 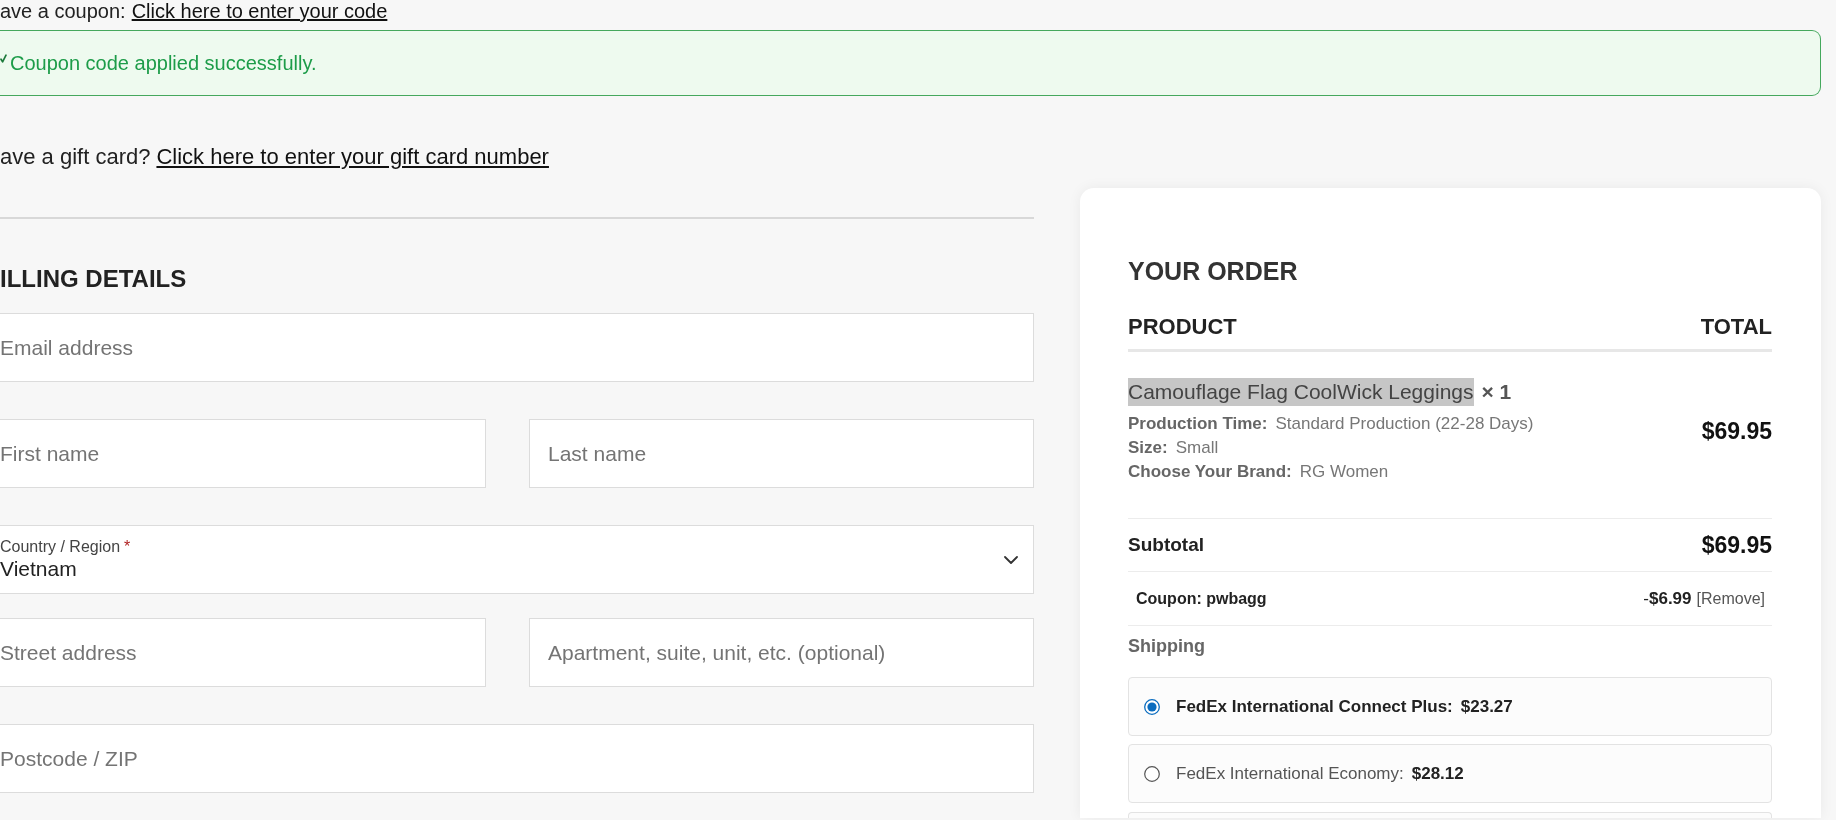 What do you see at coordinates (259, 11) in the screenshot?
I see `enter-coupon-link: Click here to enter your code` at bounding box center [259, 11].